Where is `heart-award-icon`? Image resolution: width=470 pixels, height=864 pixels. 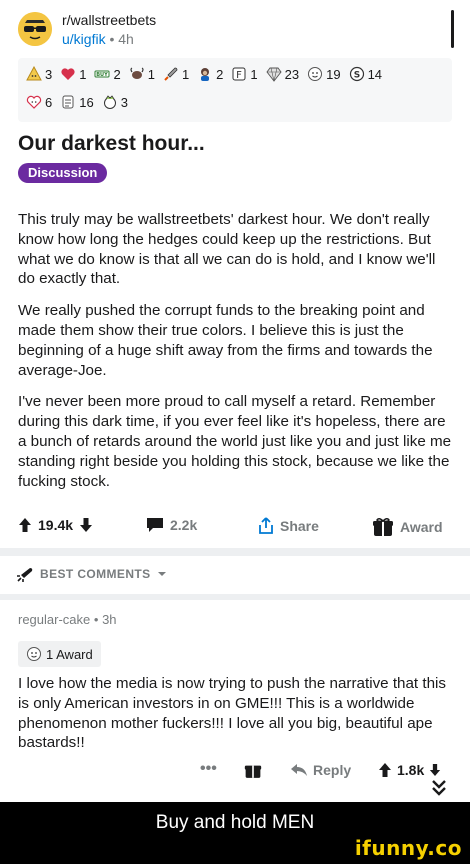
heart-award-icon is located at coordinates (68, 74).